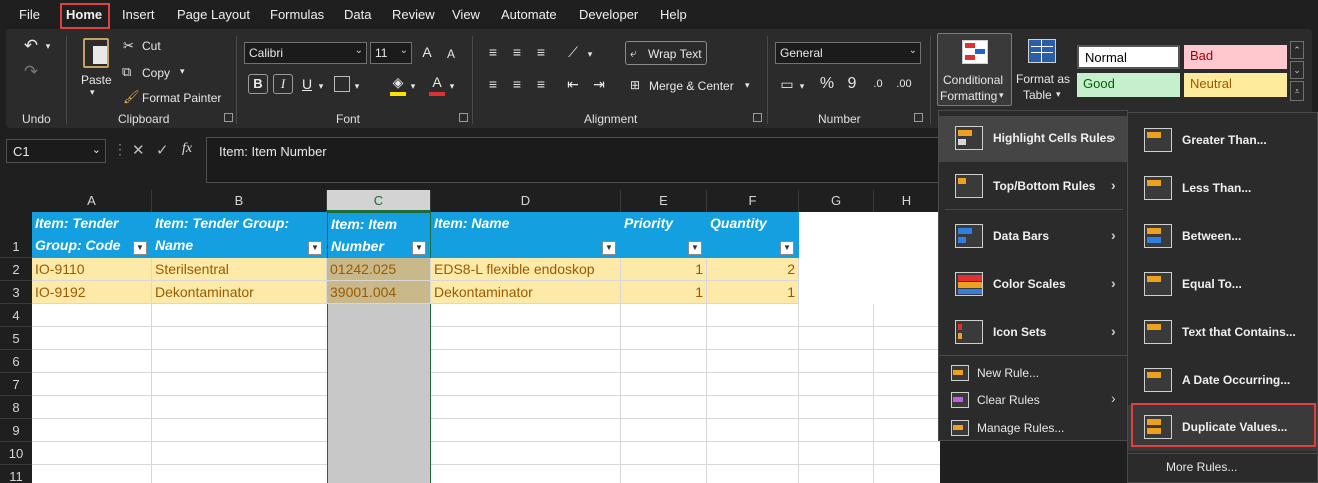 The image size is (1318, 483). I want to click on align-right-icon: ≡, so click(541, 84).